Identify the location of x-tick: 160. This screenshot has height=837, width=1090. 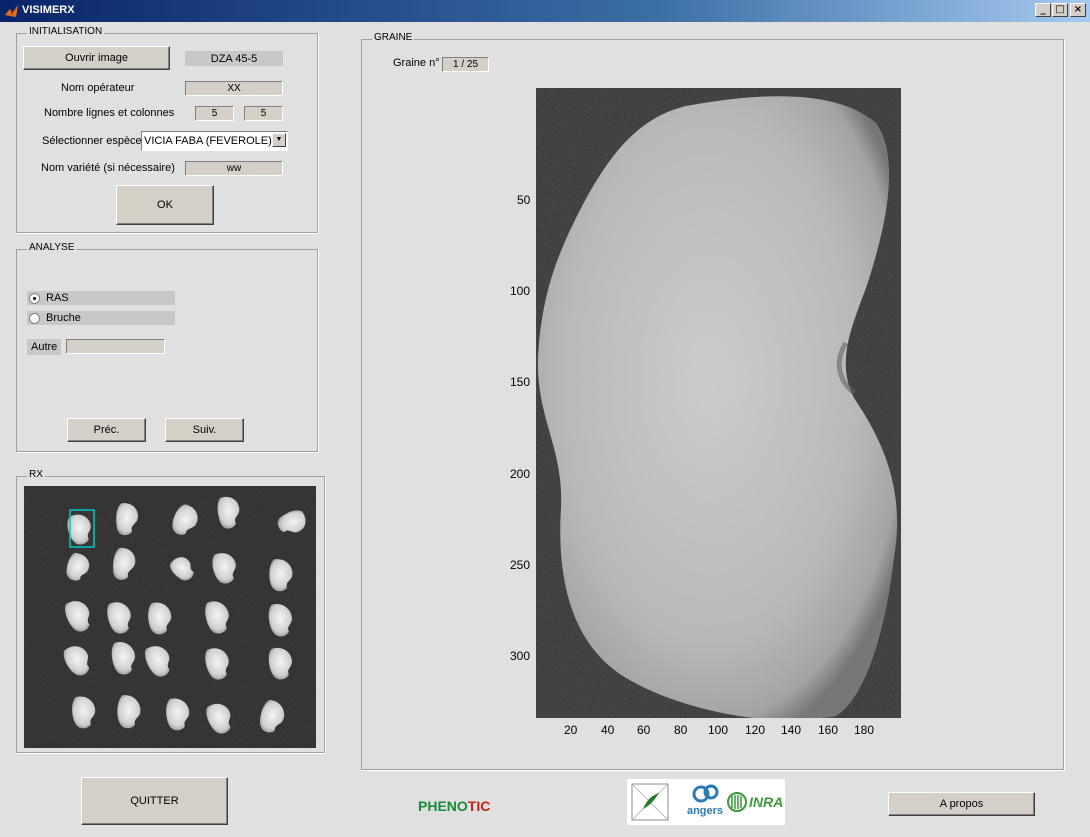
(828, 730).